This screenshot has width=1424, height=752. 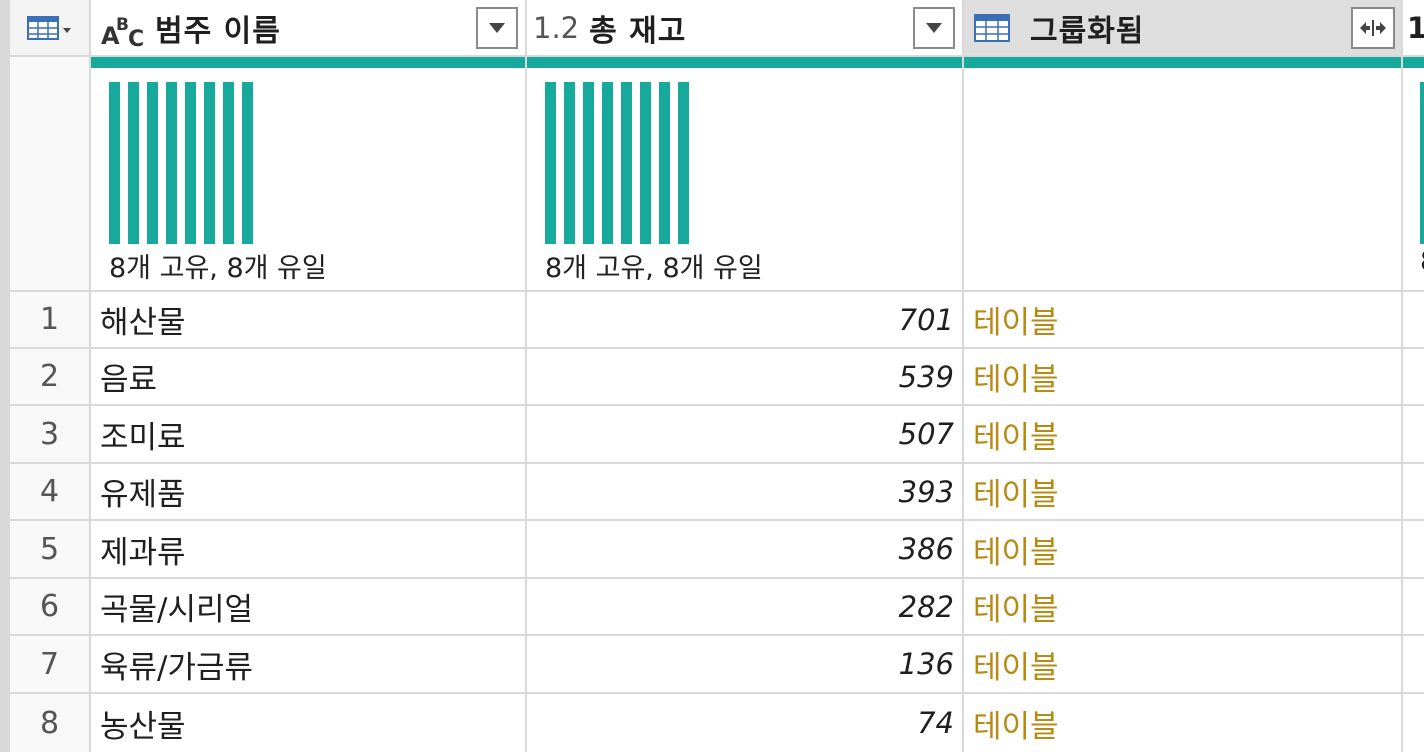 I want to click on table-cell-stock: 507, so click(x=744, y=434).